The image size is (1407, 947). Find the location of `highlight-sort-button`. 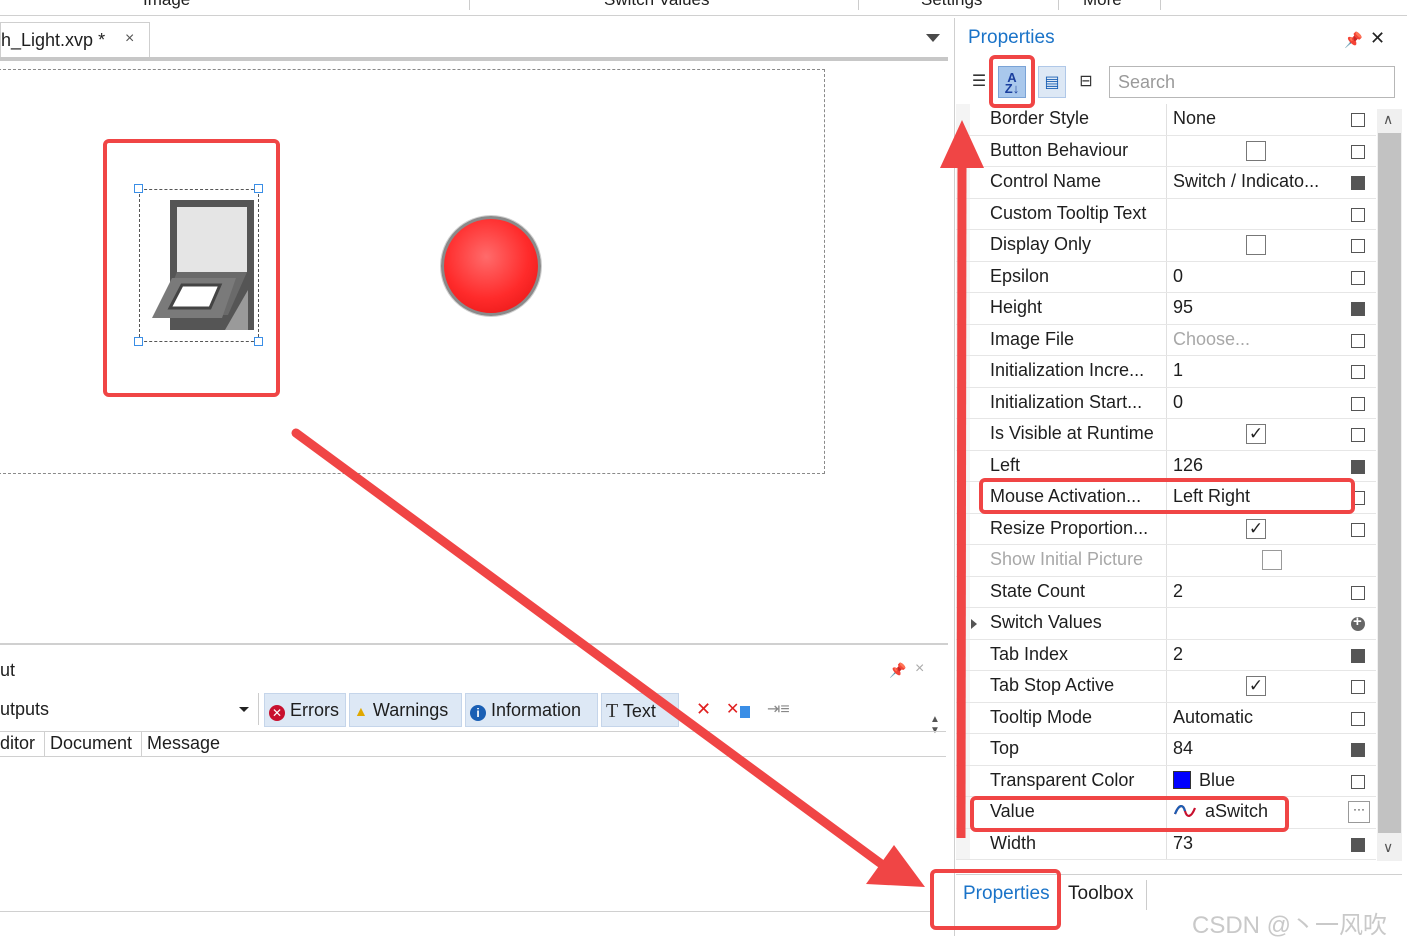

highlight-sort-button is located at coordinates (1012, 81).